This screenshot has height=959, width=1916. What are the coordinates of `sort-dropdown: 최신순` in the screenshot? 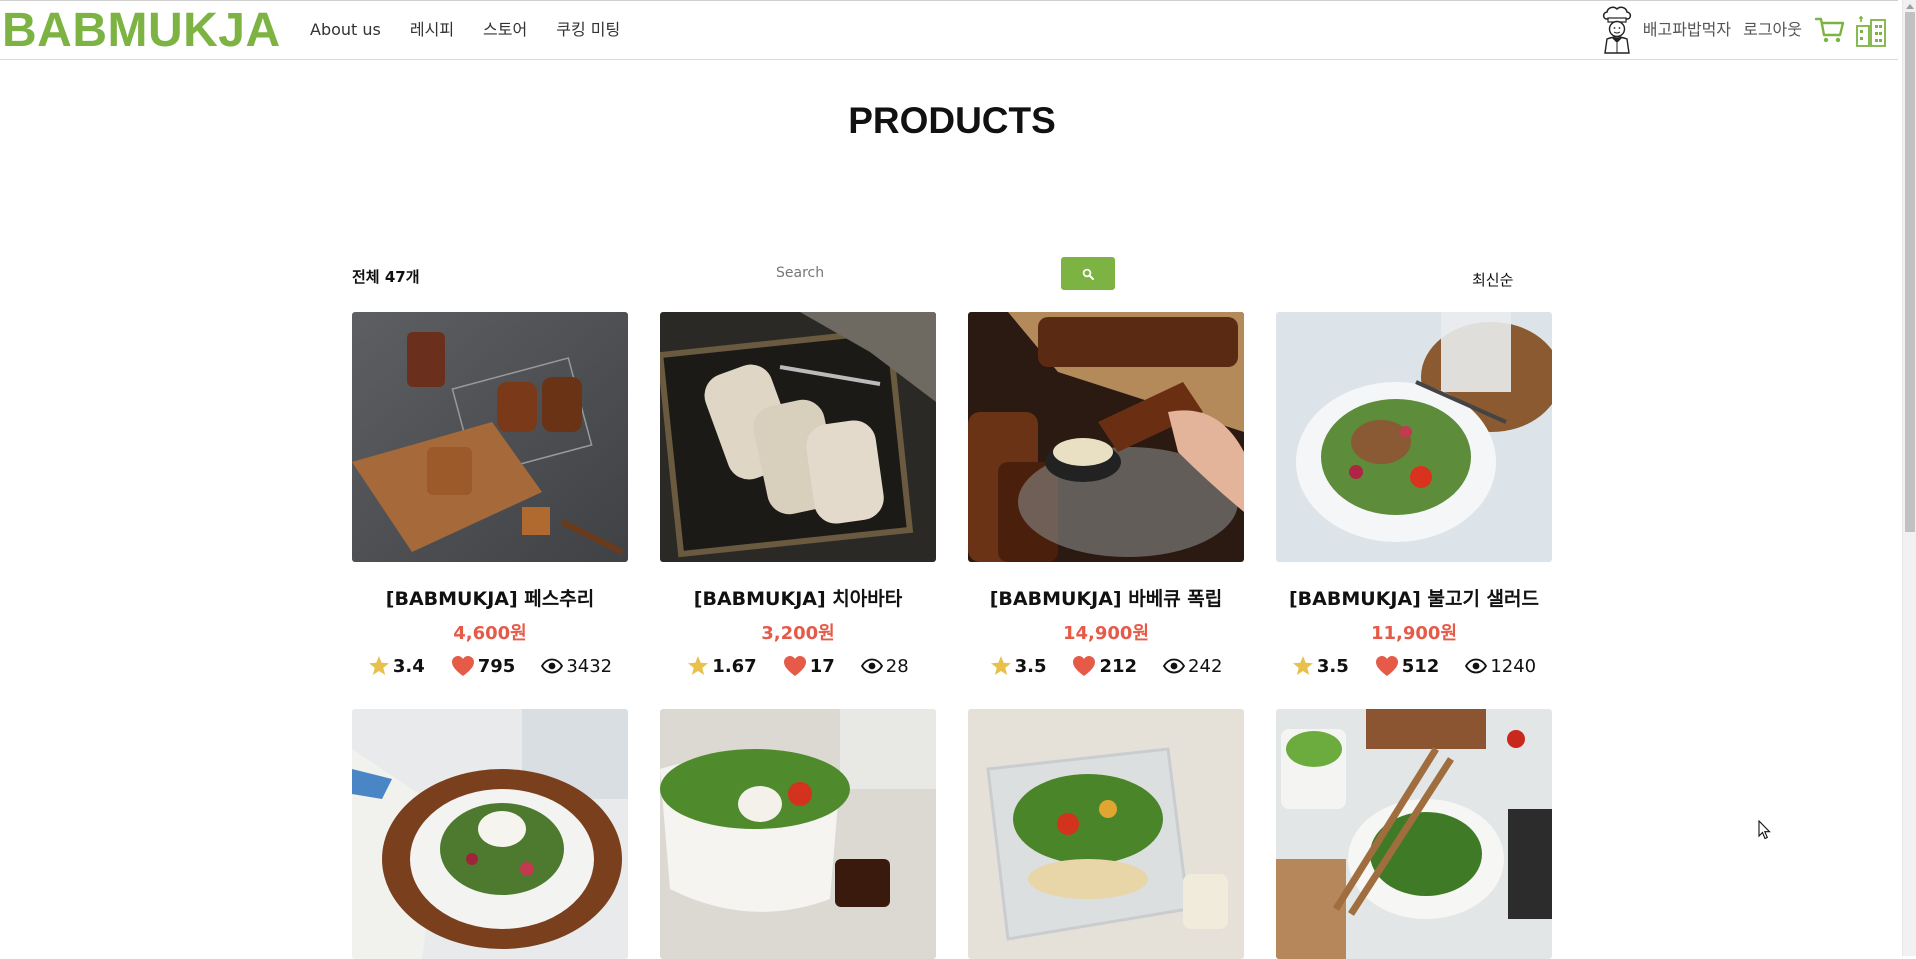 It's located at (1492, 279).